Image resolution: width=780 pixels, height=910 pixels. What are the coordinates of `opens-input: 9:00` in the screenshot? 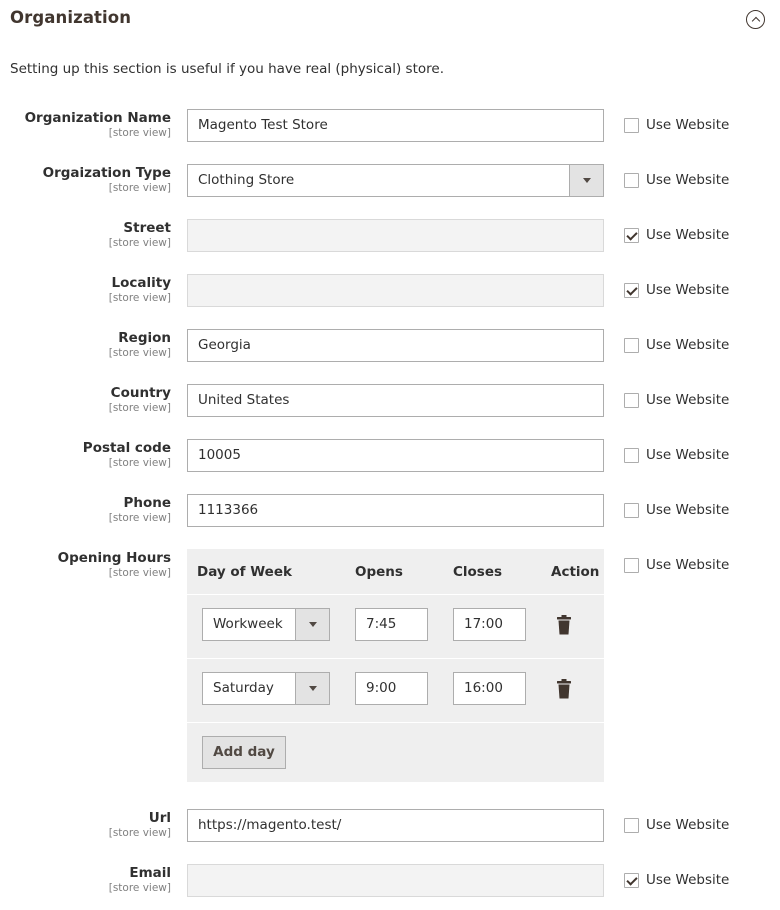 It's located at (391, 688).